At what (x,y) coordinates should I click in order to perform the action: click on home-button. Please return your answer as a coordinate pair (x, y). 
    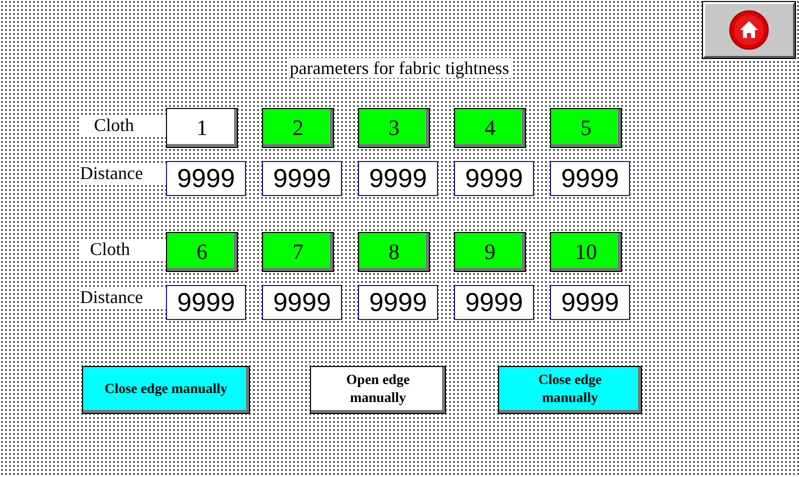
    Looking at the image, I should click on (749, 30).